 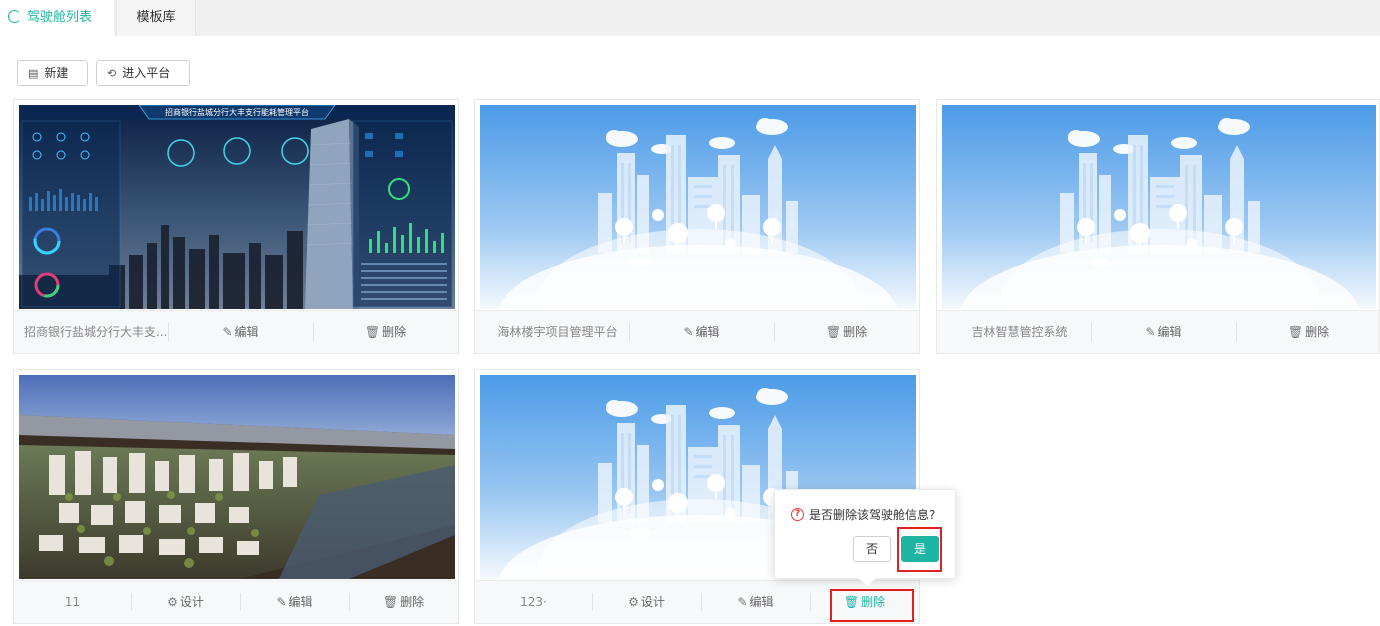 I want to click on card-footer: 11 ⚙ 设计 ✎ 编辑 🗑 删除, so click(x=236, y=601).